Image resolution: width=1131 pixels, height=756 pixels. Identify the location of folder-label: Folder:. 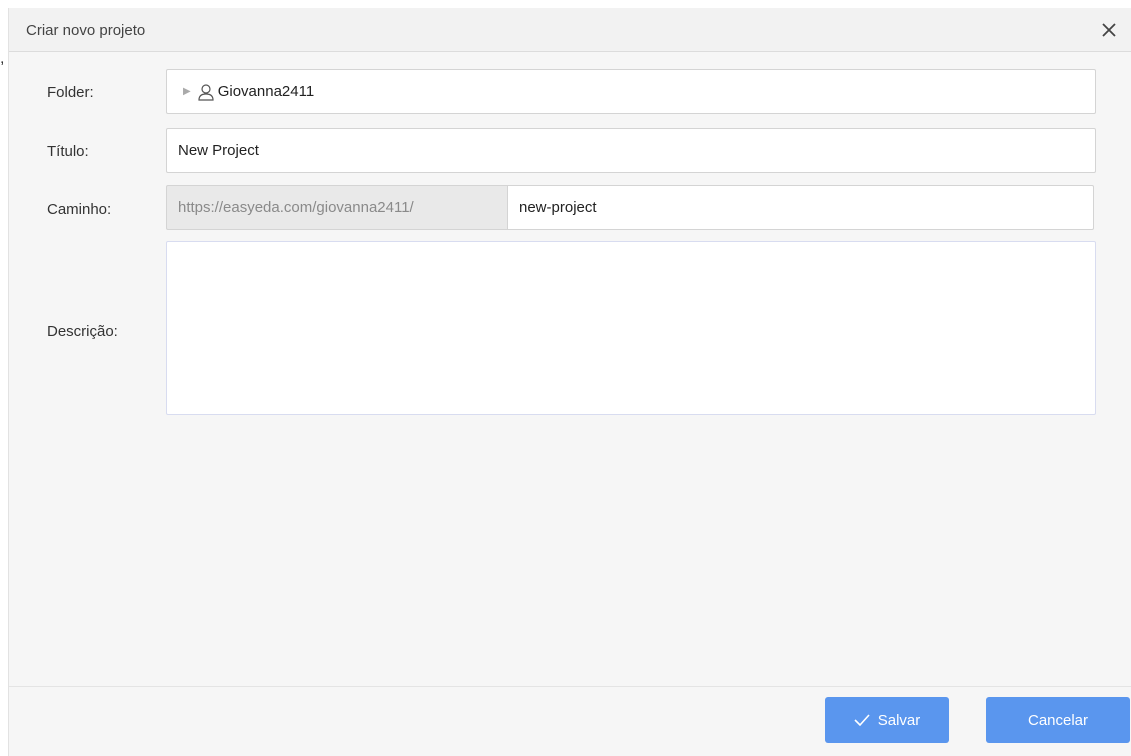
(70, 92).